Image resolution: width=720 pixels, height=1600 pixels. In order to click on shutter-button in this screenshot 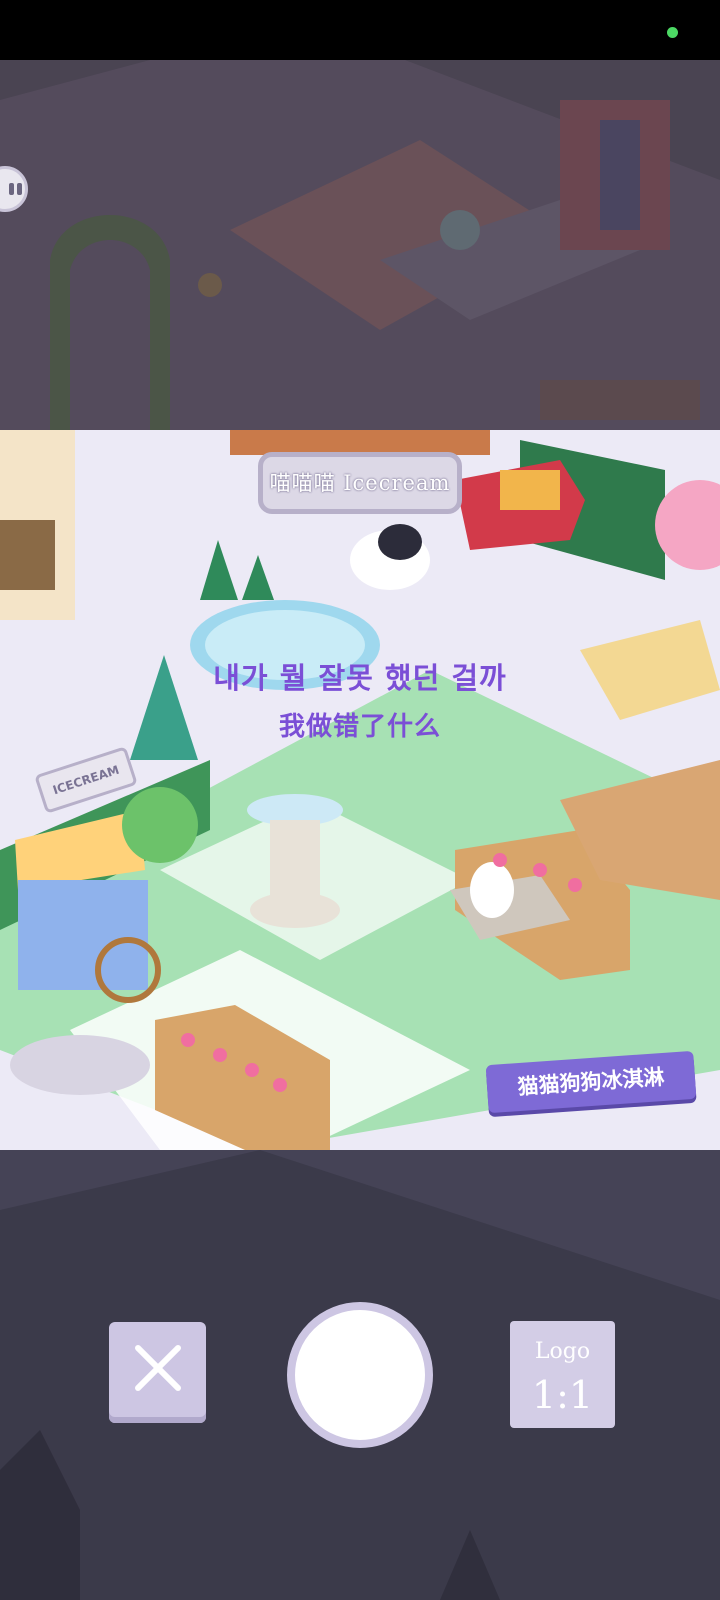, I will do `click(360, 1375)`.